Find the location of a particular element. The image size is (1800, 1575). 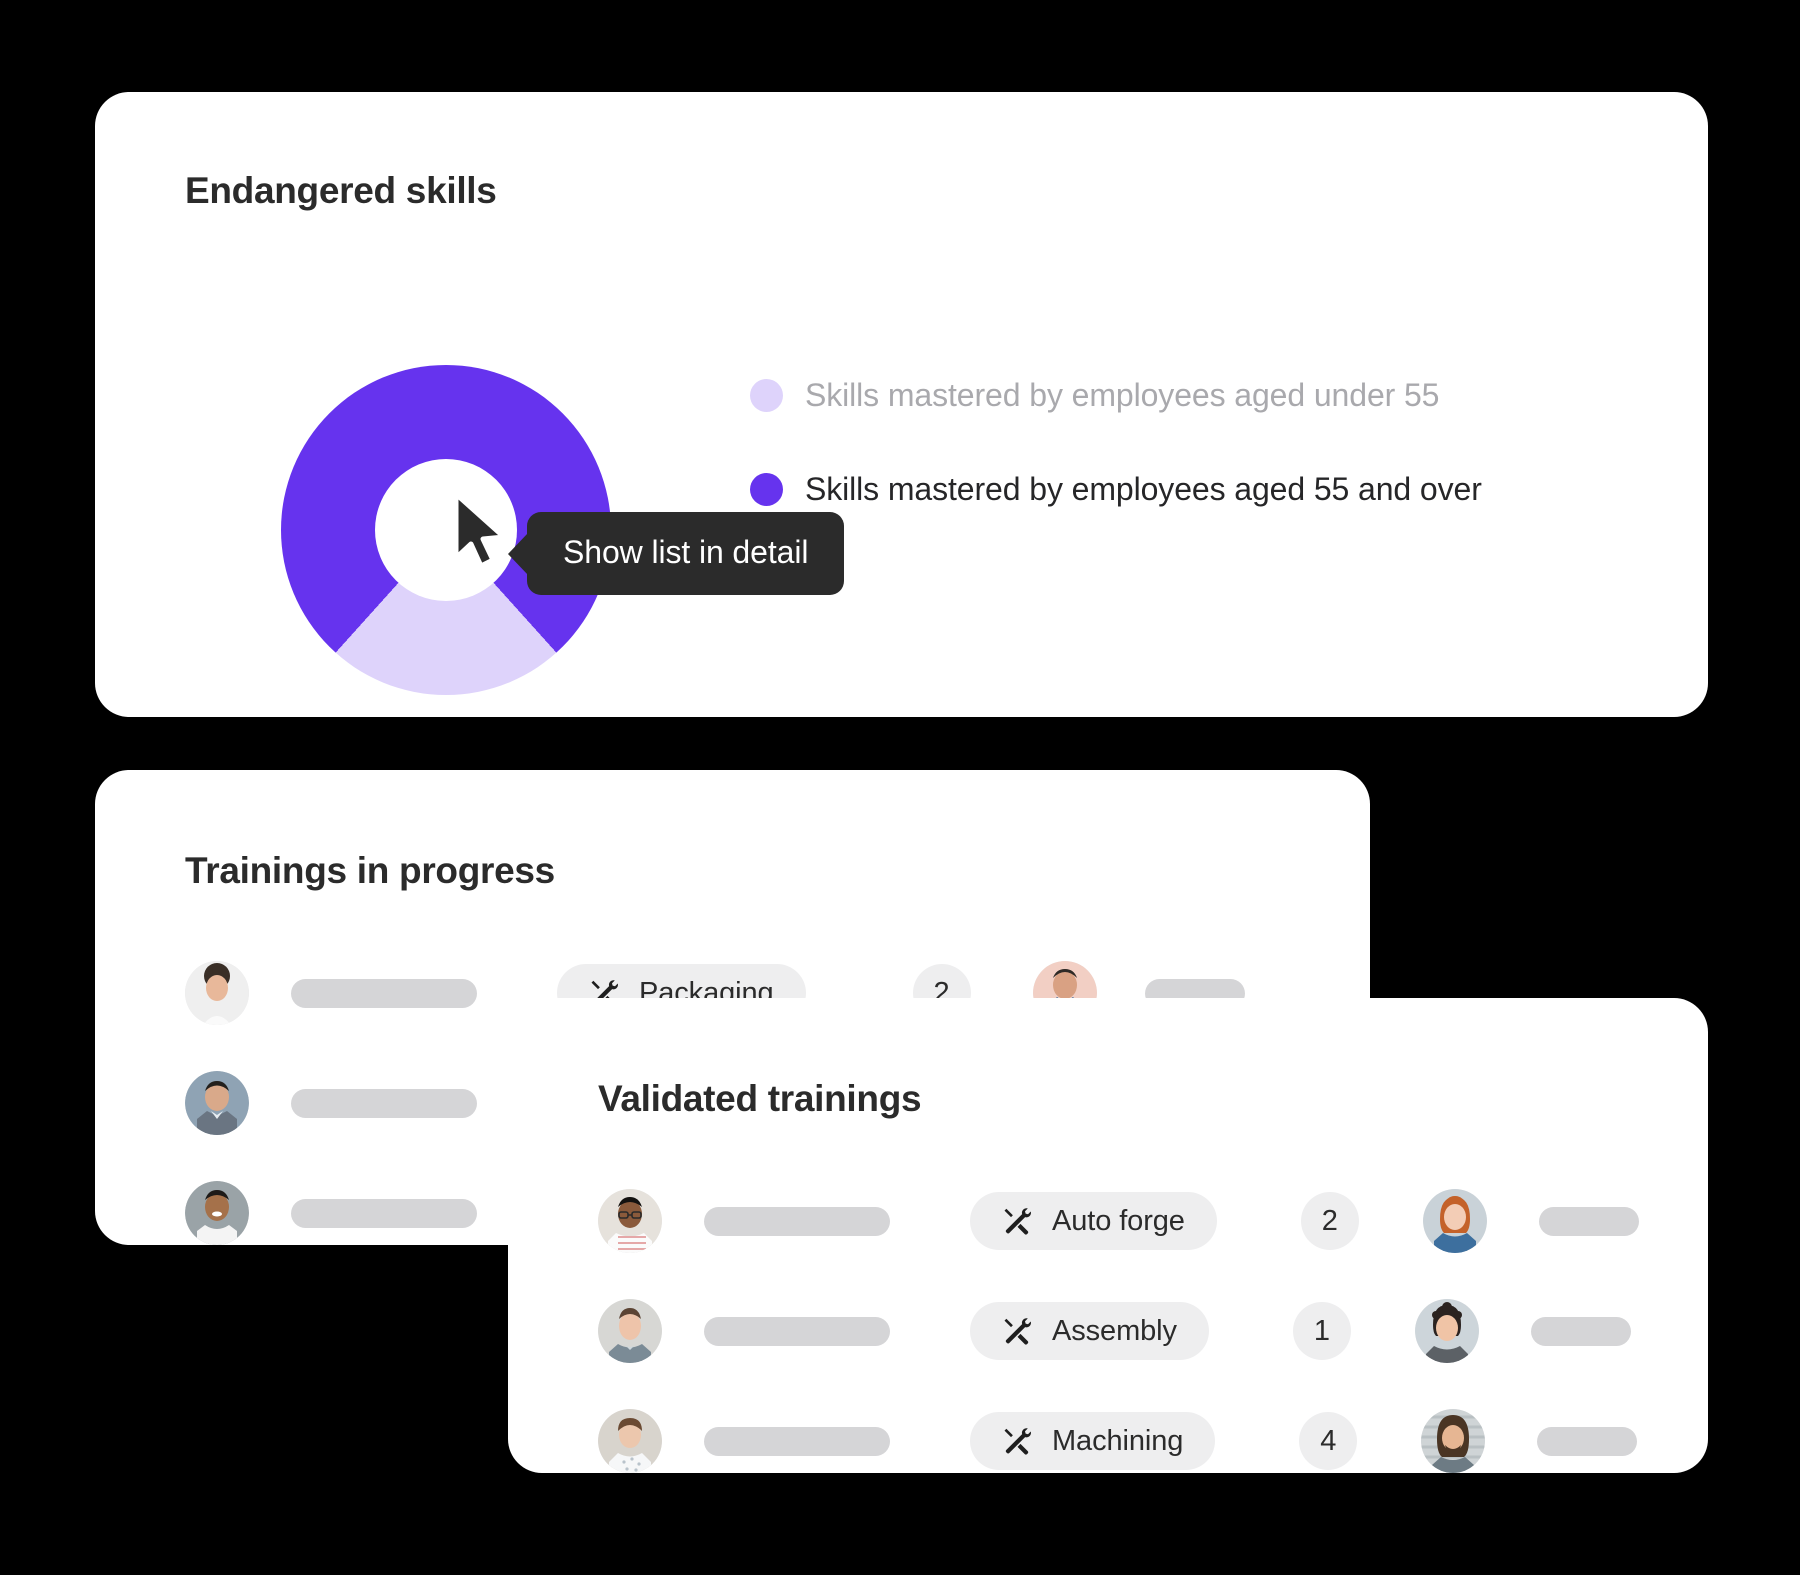

endangered-skills-title: Endangered skills is located at coordinates (341, 190).